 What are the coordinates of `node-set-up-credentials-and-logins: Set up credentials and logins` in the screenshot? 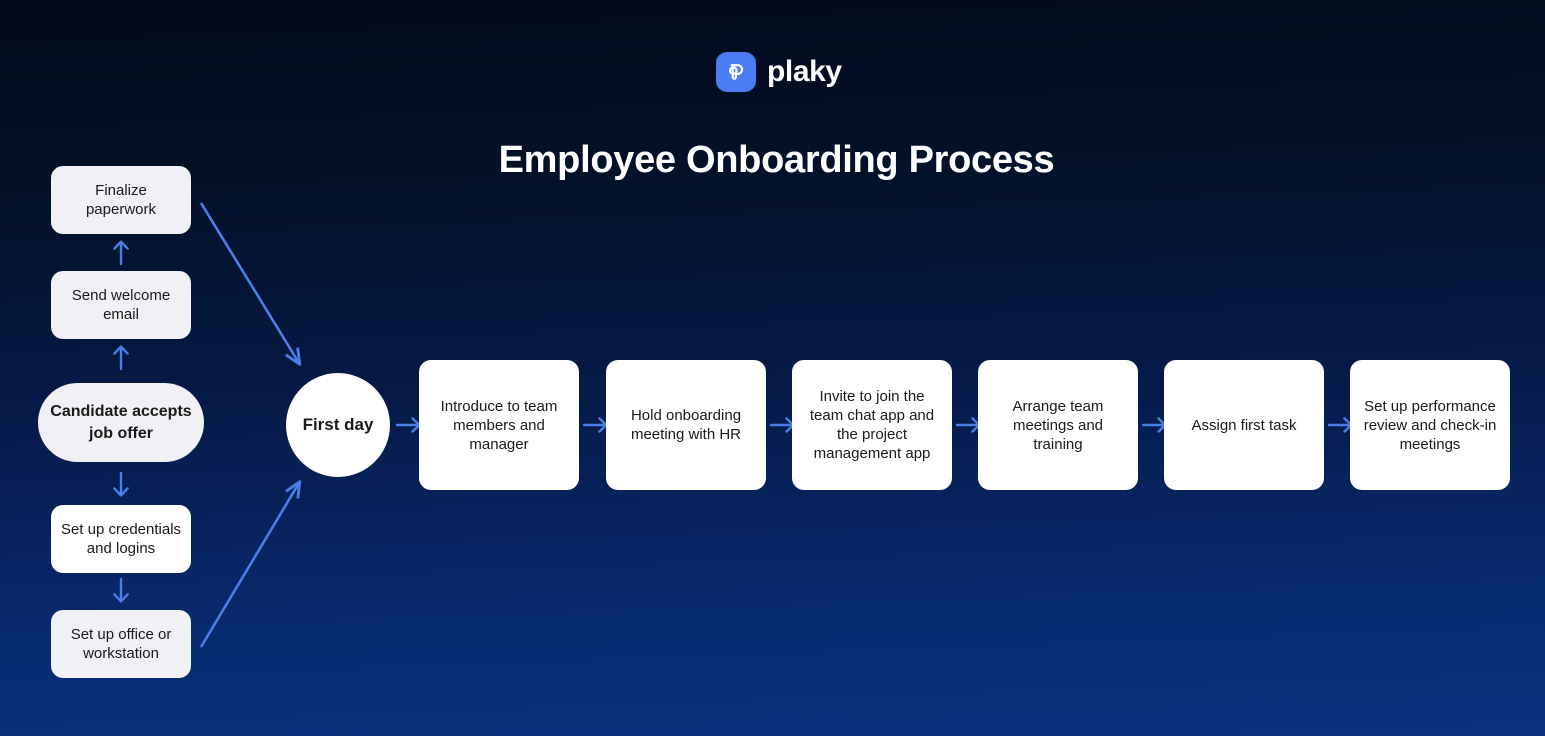 It's located at (121, 539).